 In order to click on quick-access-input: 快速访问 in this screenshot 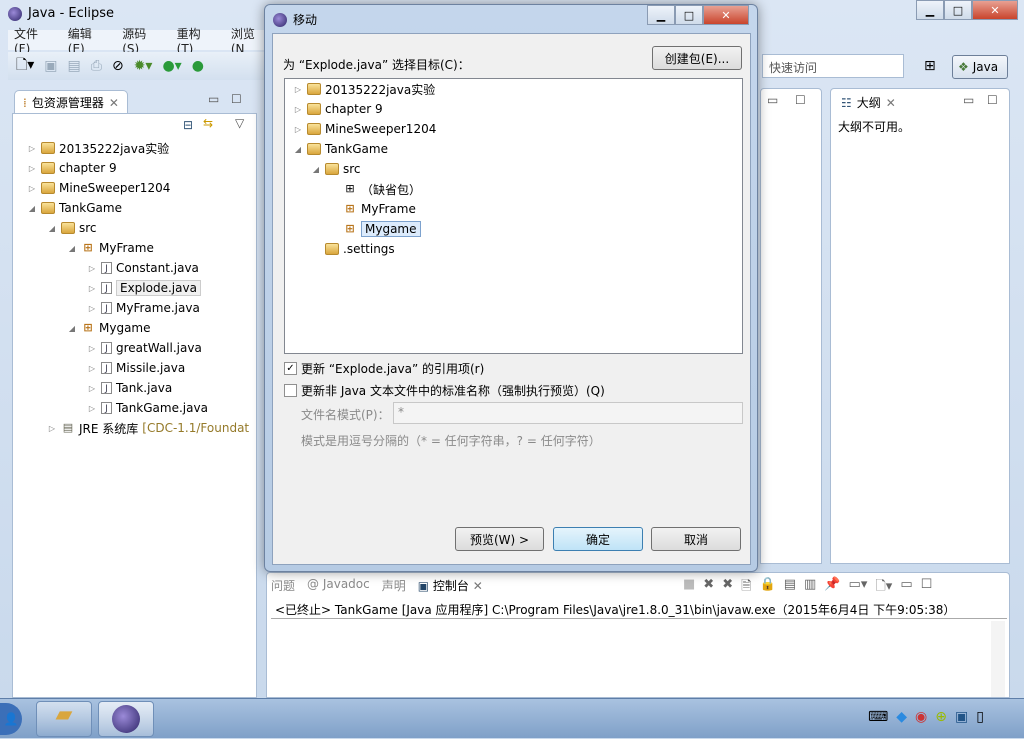, I will do `click(833, 66)`.